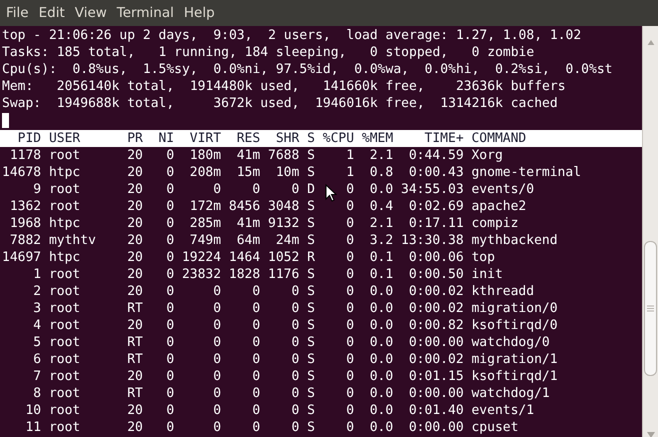 This screenshot has width=658, height=437. What do you see at coordinates (650, 434) in the screenshot?
I see `scroll-down-icon` at bounding box center [650, 434].